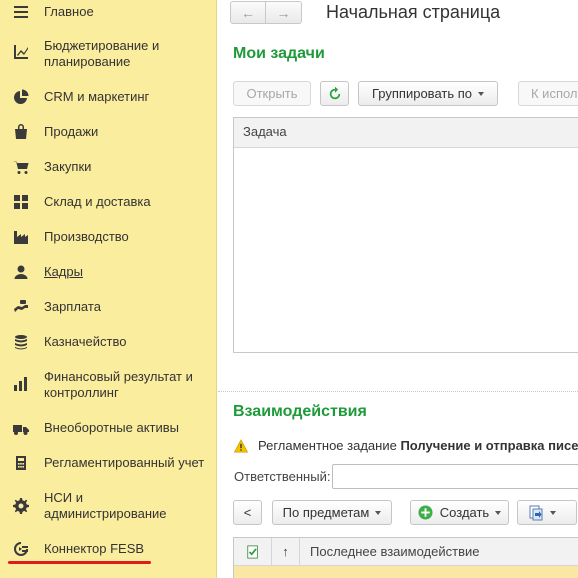 Image resolution: width=578 pixels, height=578 pixels. I want to click on refresh-button, so click(334, 93).